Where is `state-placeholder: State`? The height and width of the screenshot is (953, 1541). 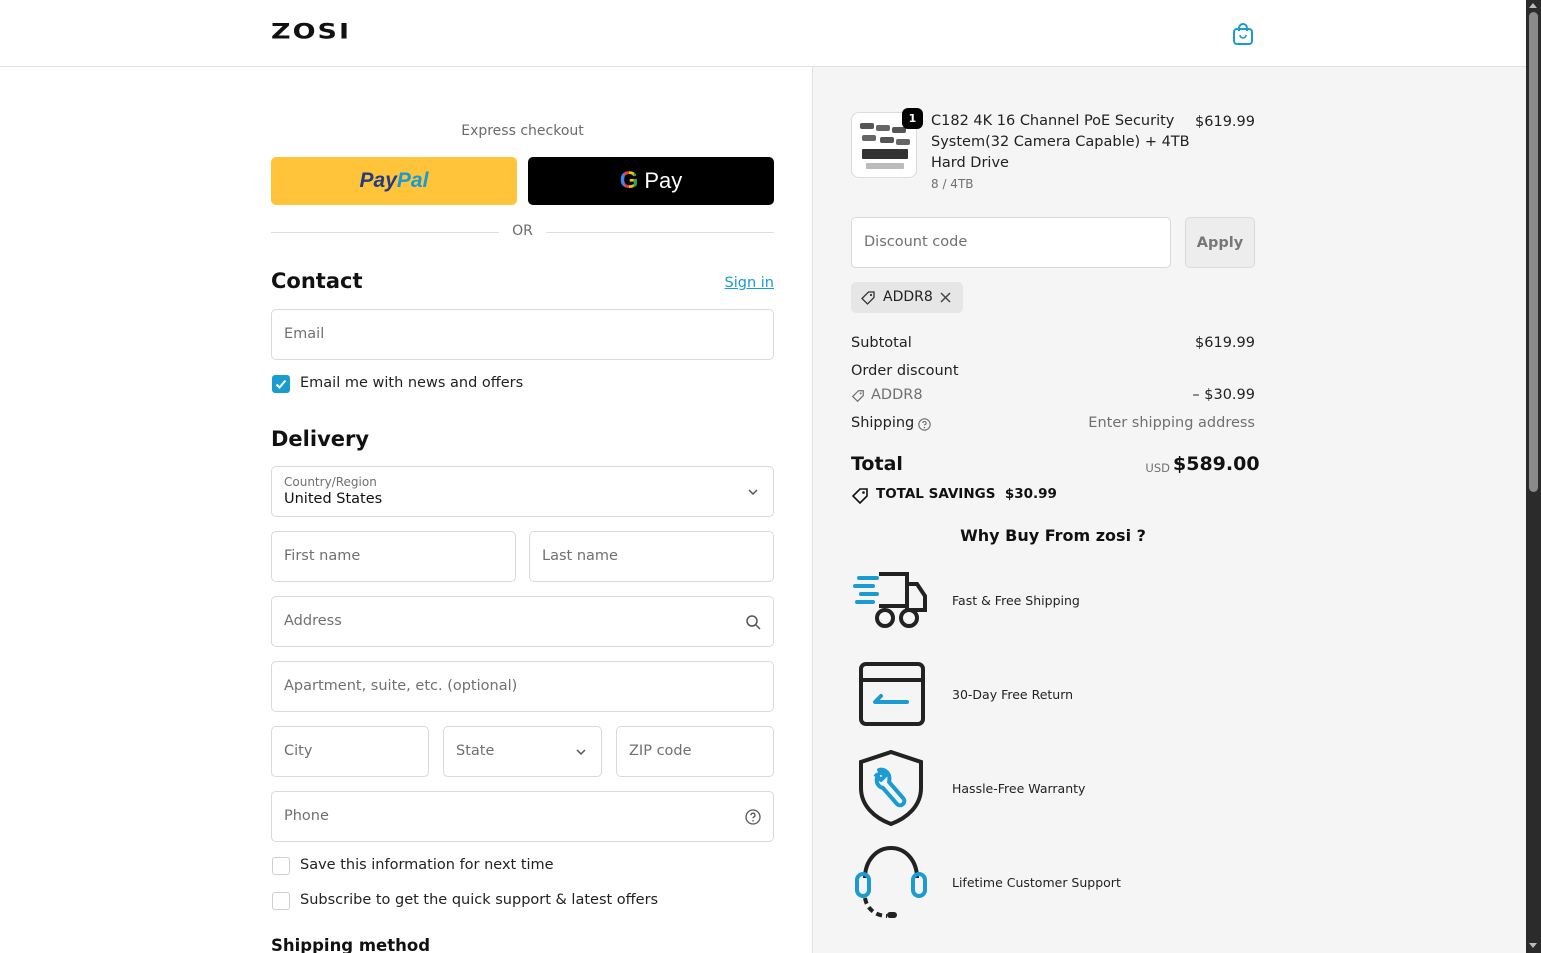 state-placeholder: State is located at coordinates (475, 751).